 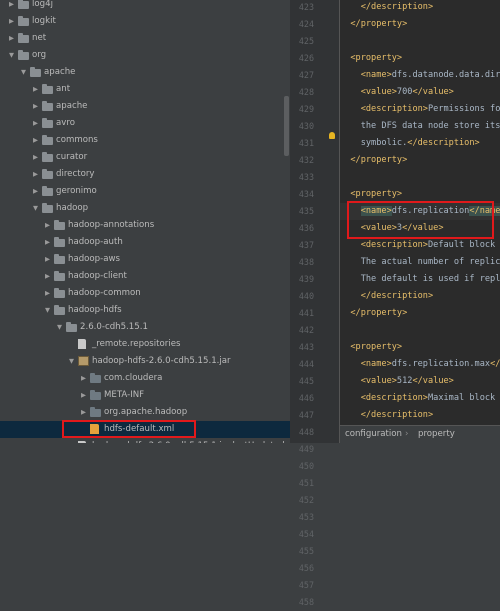 What do you see at coordinates (145, 344) in the screenshot?
I see `tree-item: _remote.repositories` at bounding box center [145, 344].